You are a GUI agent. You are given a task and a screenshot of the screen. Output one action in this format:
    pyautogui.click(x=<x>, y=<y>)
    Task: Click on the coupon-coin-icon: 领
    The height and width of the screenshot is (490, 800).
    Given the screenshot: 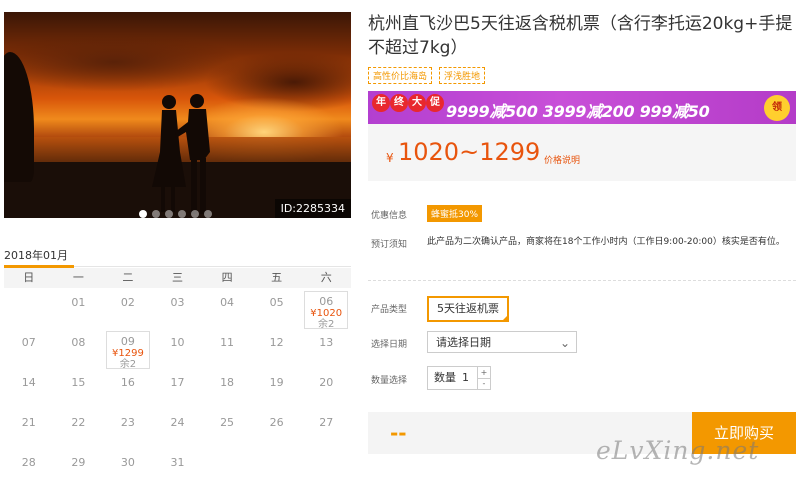 What is the action you would take?
    pyautogui.click(x=777, y=108)
    